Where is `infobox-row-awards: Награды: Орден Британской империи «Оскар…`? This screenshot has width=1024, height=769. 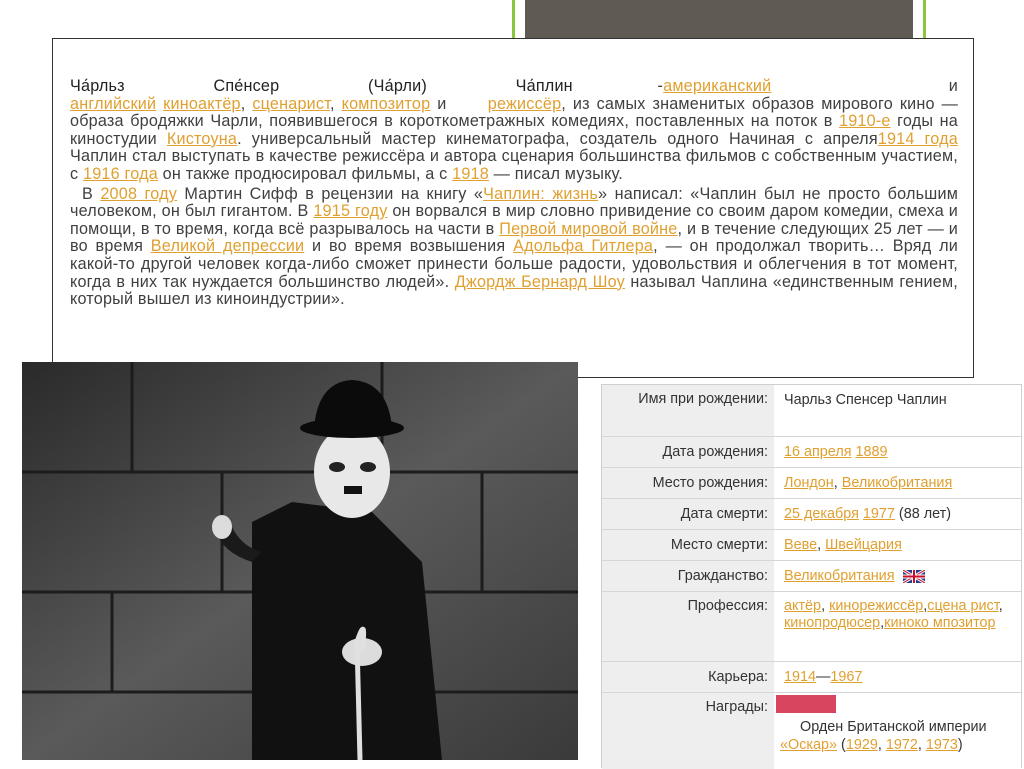
infobox-row-awards: Награды: Орден Британской империи «Оскар… is located at coordinates (811, 730).